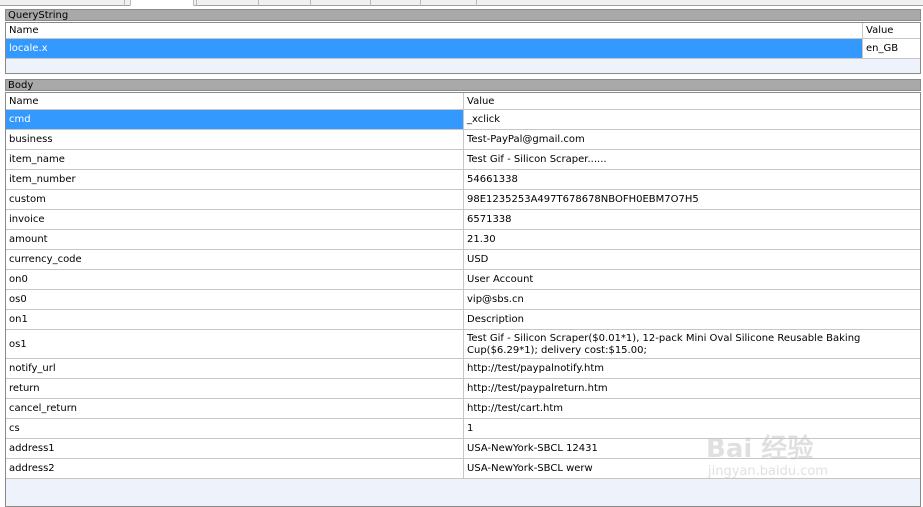  What do you see at coordinates (235, 448) in the screenshot?
I see `row-name: address1` at bounding box center [235, 448].